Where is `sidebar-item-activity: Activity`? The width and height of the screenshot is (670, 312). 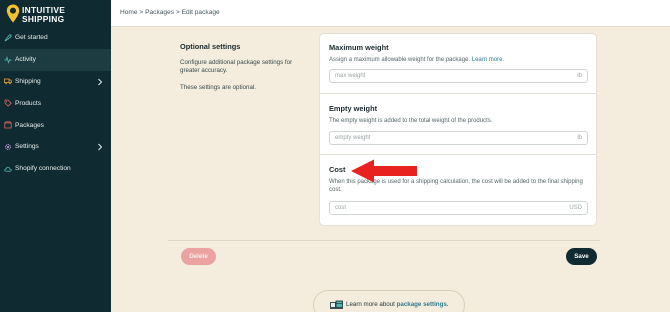 sidebar-item-activity: Activity is located at coordinates (55, 59).